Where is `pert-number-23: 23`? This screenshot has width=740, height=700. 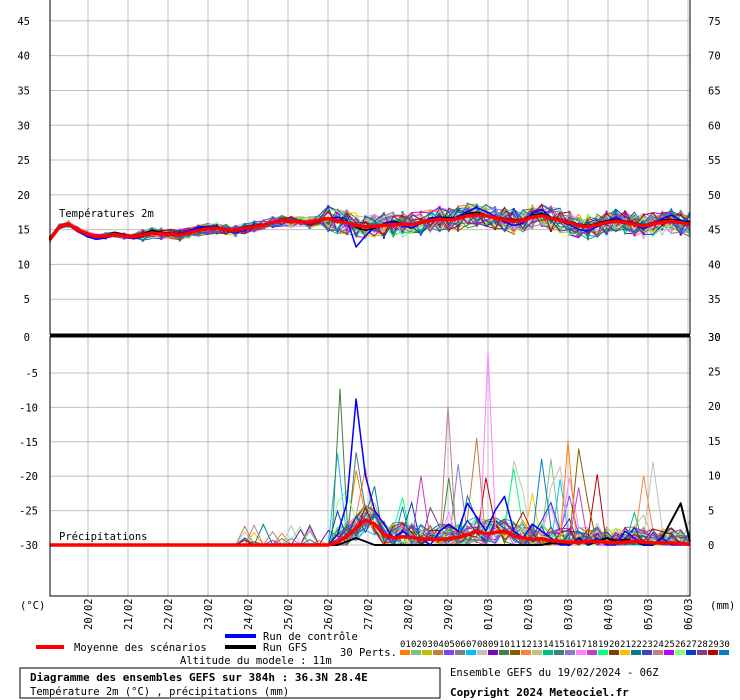 pert-number-23: 23 is located at coordinates (647, 645).